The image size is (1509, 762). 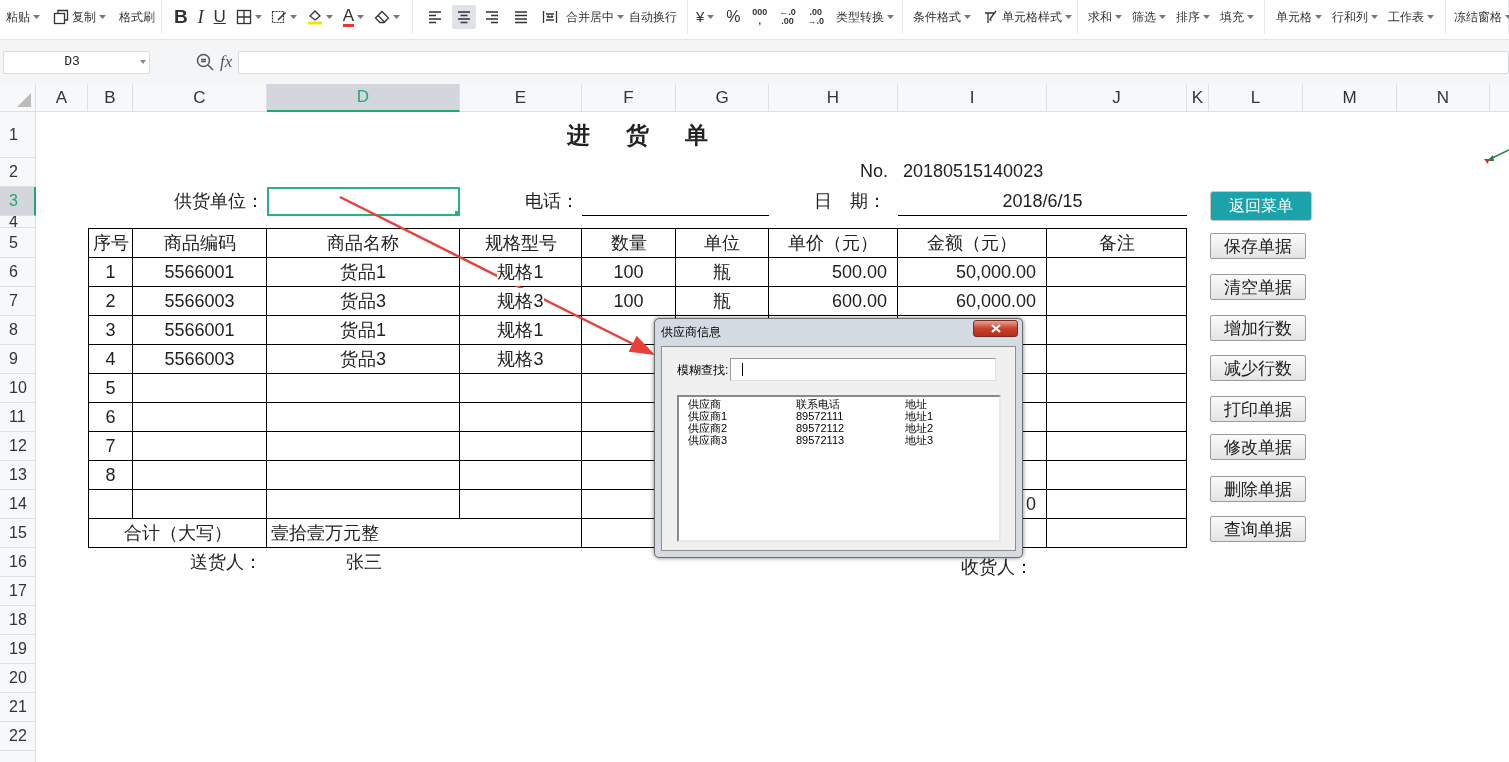 What do you see at coordinates (873, 62) in the screenshot?
I see `formula-field` at bounding box center [873, 62].